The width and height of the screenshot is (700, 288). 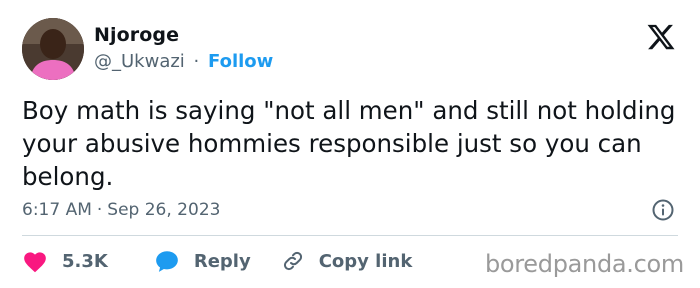 I want to click on action-bar: 5.3K Reply Copy link, so click(x=217, y=261).